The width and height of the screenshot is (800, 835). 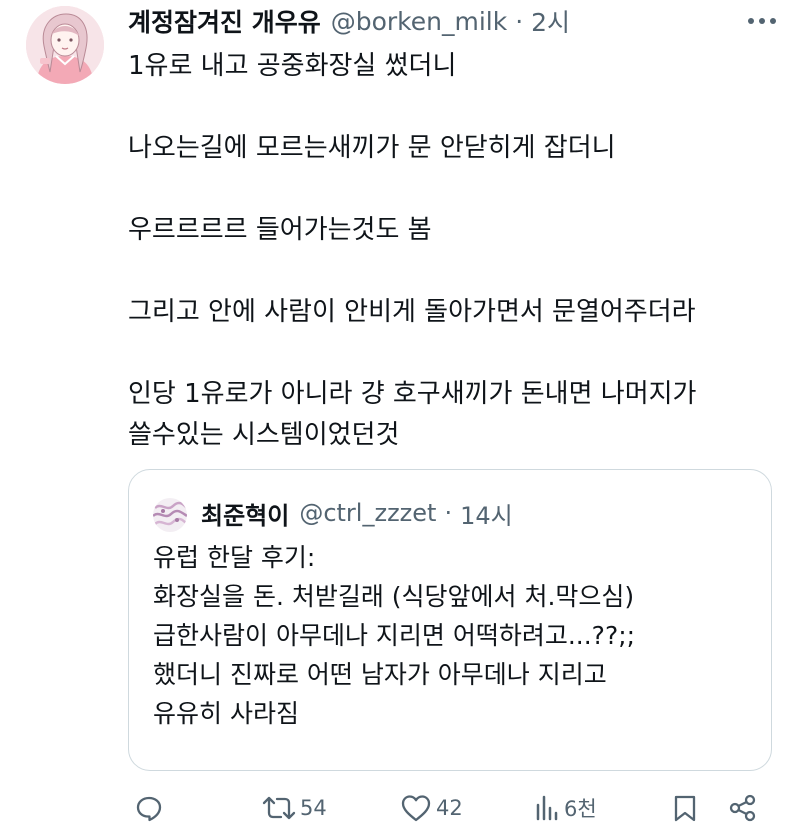 What do you see at coordinates (419, 21) in the screenshot?
I see `author-handle: @borken_milk` at bounding box center [419, 21].